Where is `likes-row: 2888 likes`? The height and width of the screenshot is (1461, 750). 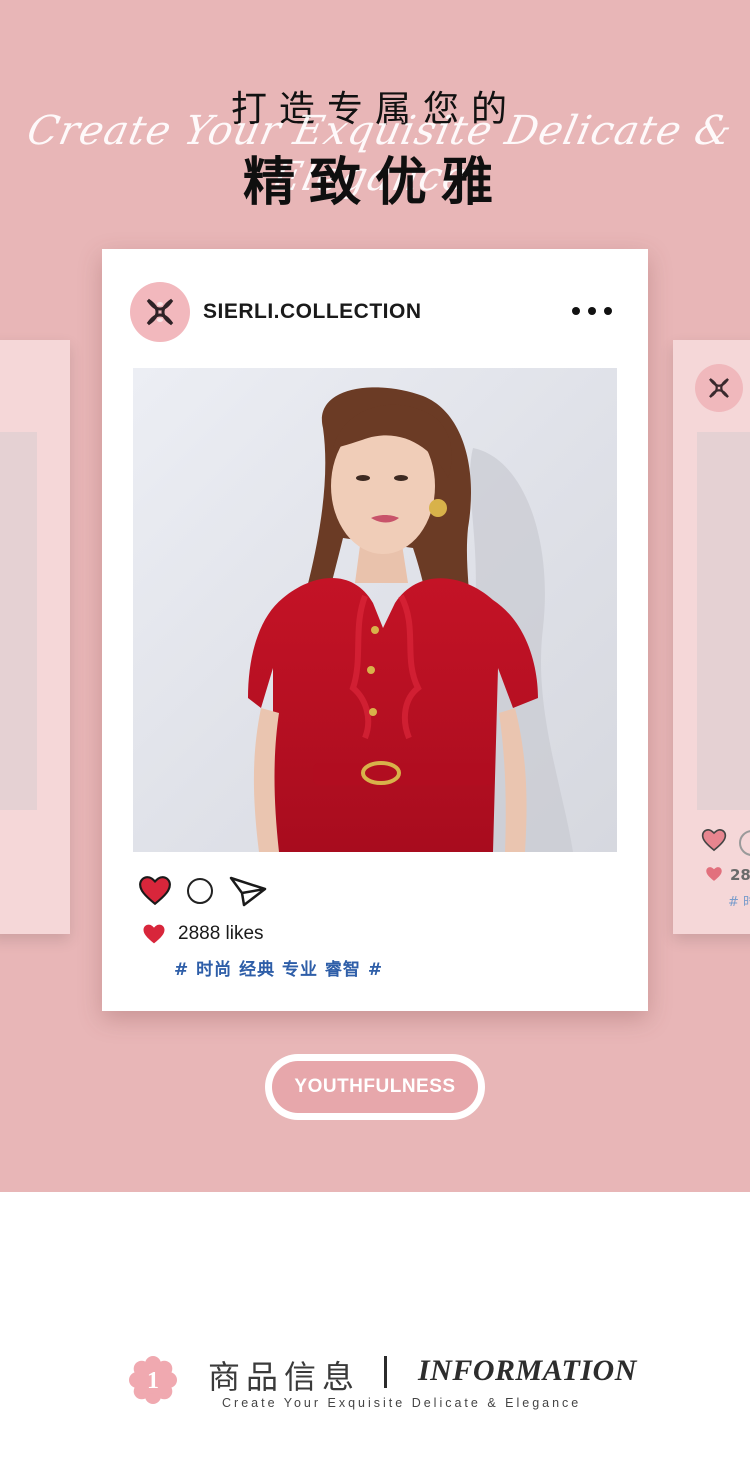 likes-row: 2888 likes is located at coordinates (203, 934).